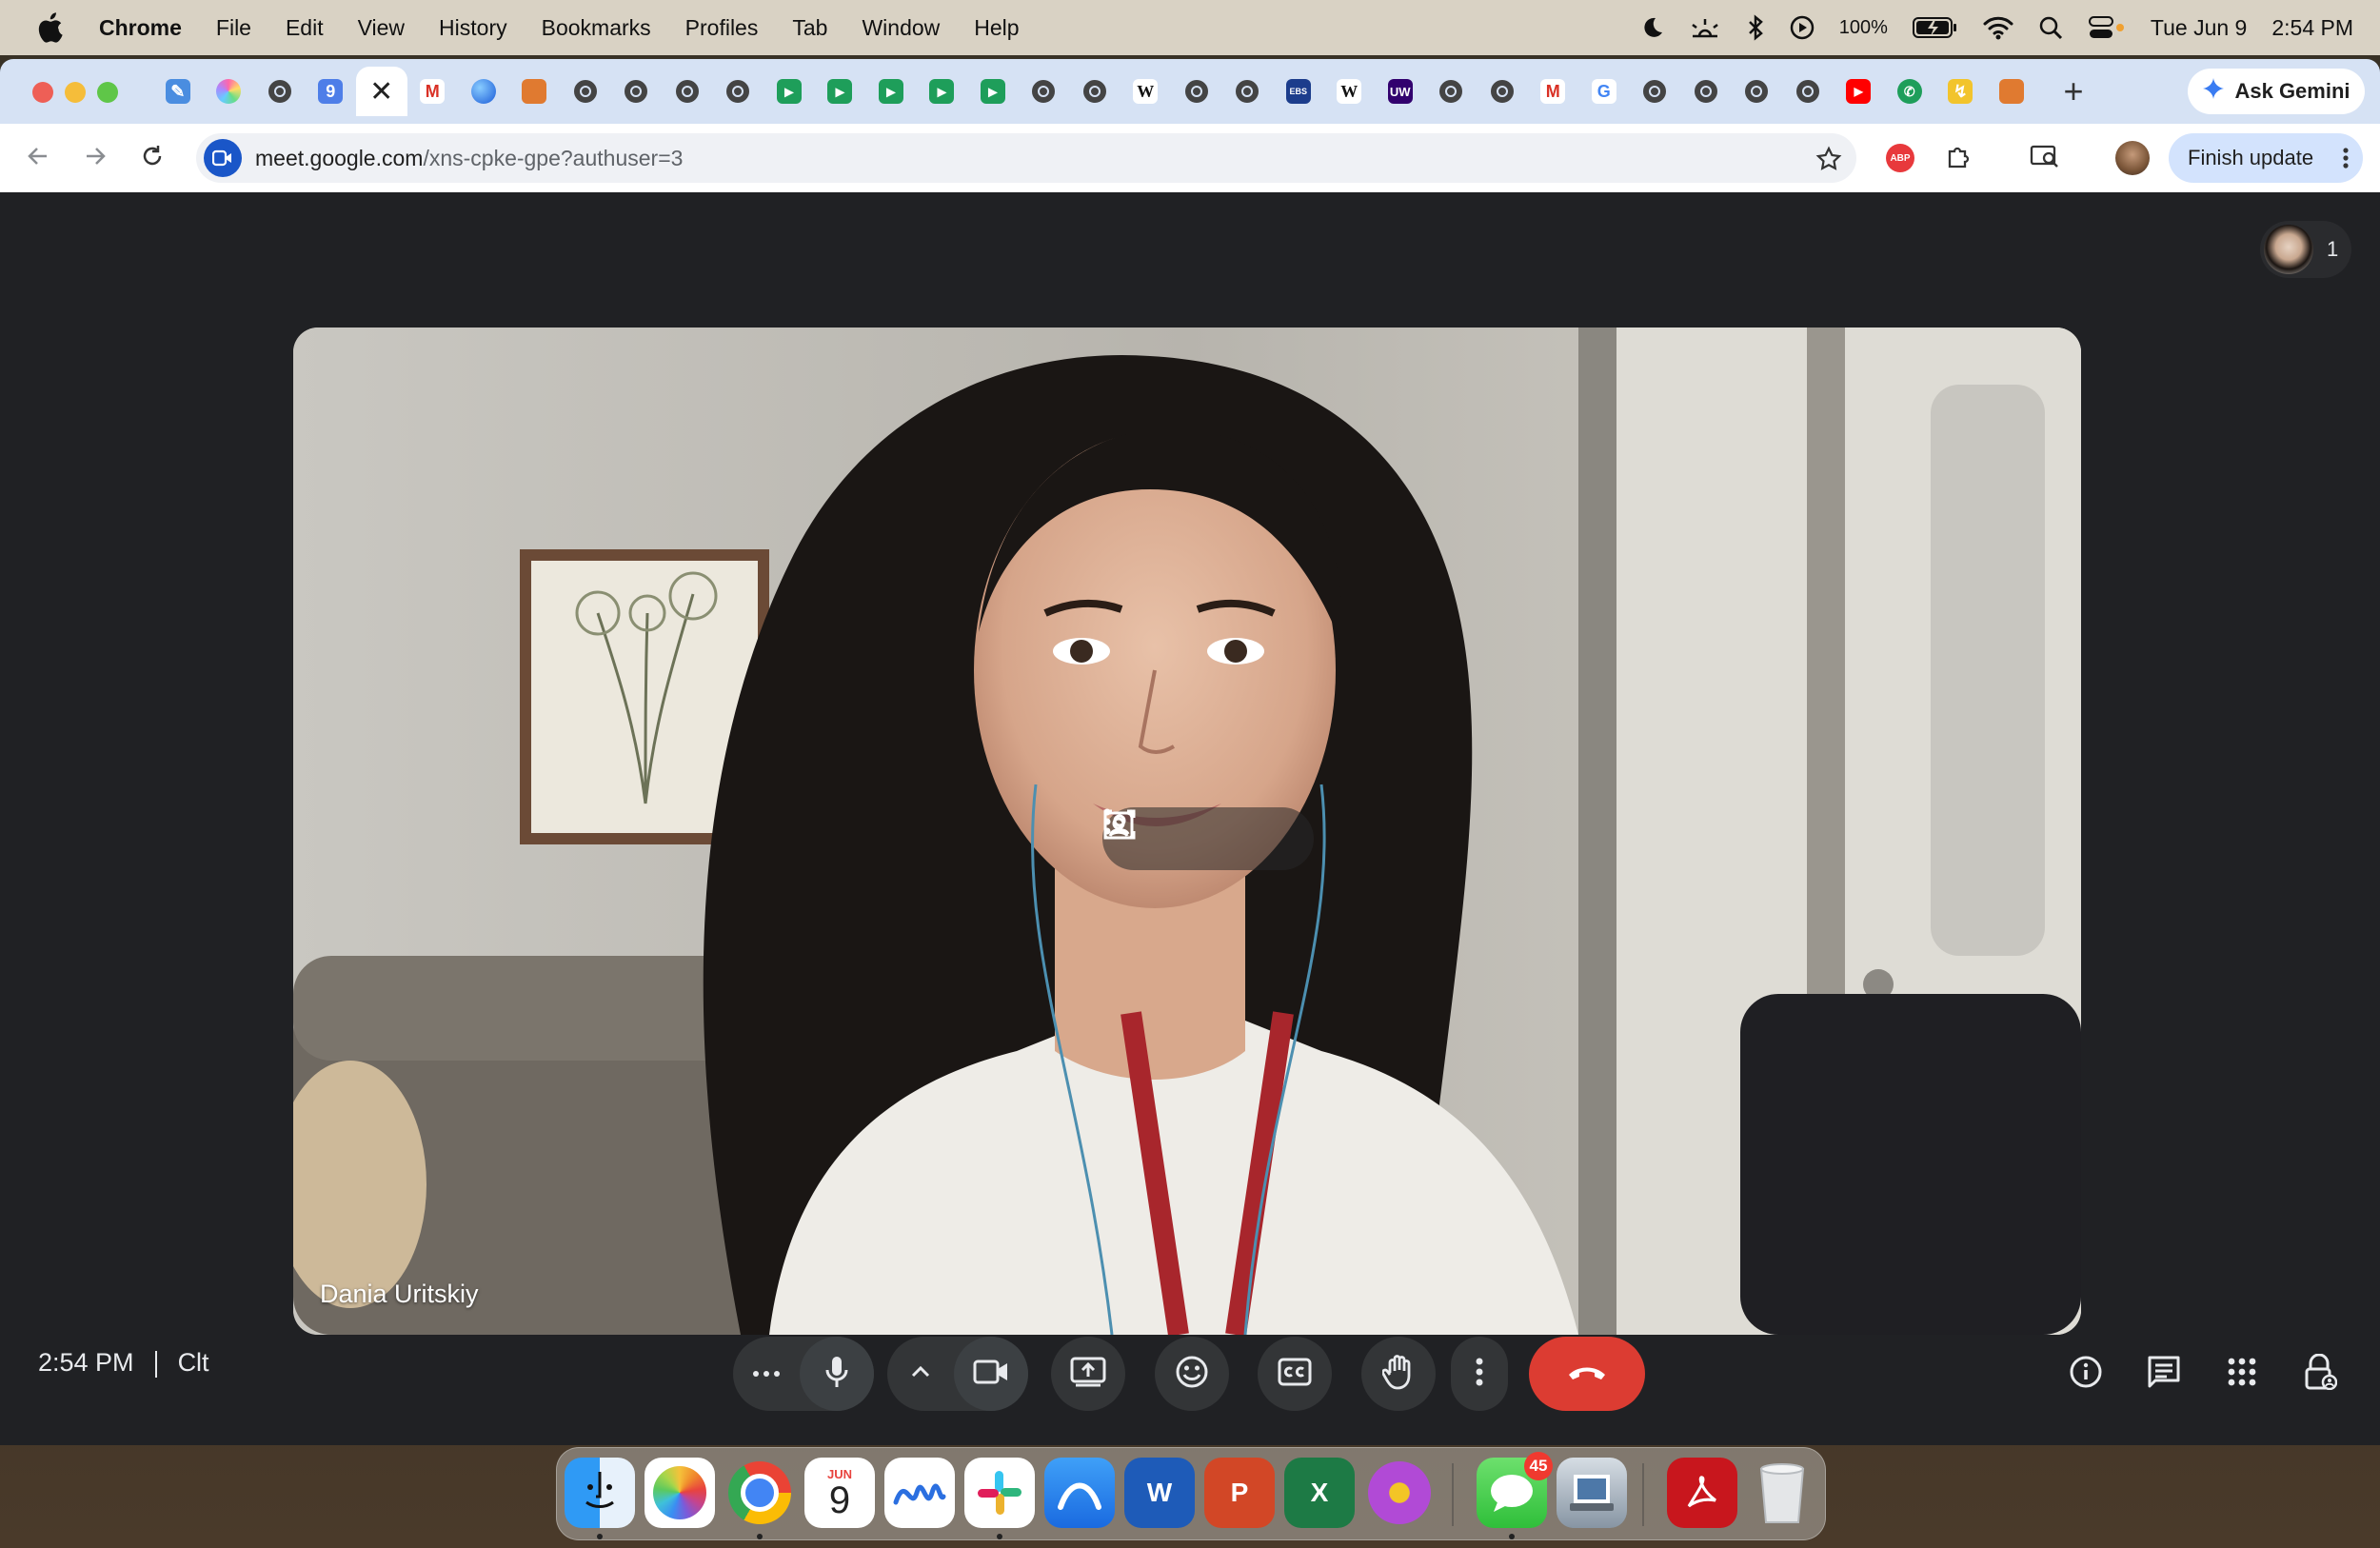 The image size is (2380, 1548). Describe the element at coordinates (1961, 91) in the screenshot. I see `tab: ↯` at that location.